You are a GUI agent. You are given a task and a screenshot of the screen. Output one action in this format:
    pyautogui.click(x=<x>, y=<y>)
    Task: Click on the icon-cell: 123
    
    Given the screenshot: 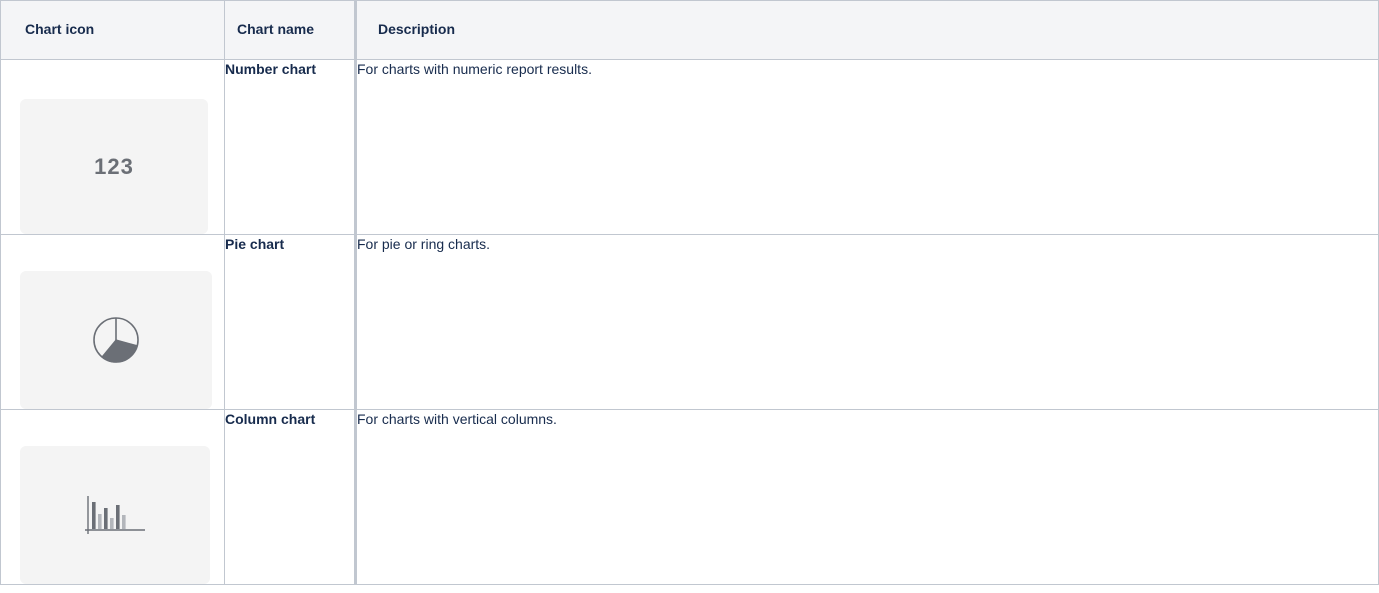 What is the action you would take?
    pyautogui.click(x=112, y=147)
    